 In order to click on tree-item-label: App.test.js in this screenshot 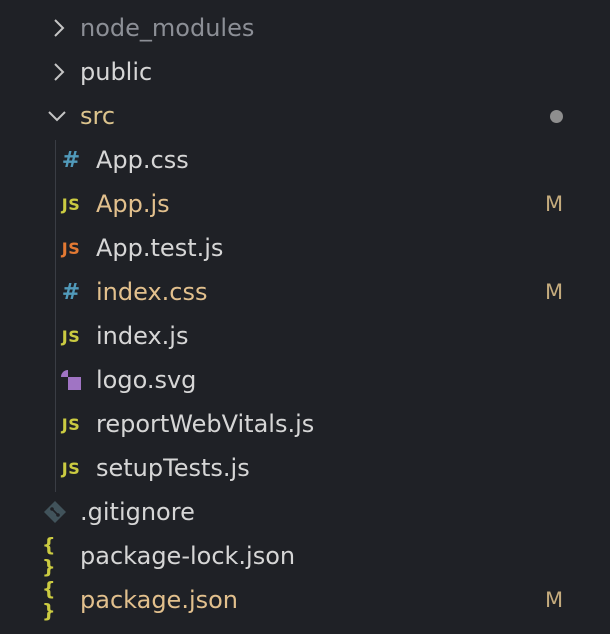, I will do `click(160, 248)`.